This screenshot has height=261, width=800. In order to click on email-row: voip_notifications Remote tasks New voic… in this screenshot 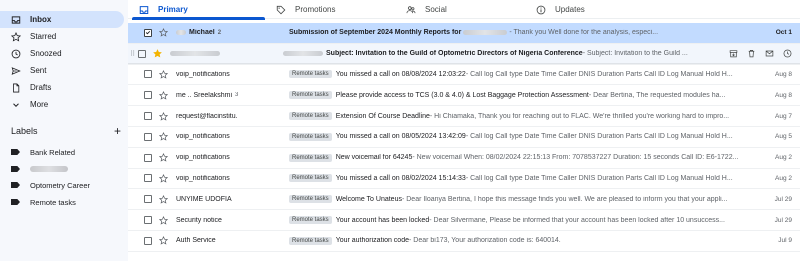, I will do `click(464, 158)`.